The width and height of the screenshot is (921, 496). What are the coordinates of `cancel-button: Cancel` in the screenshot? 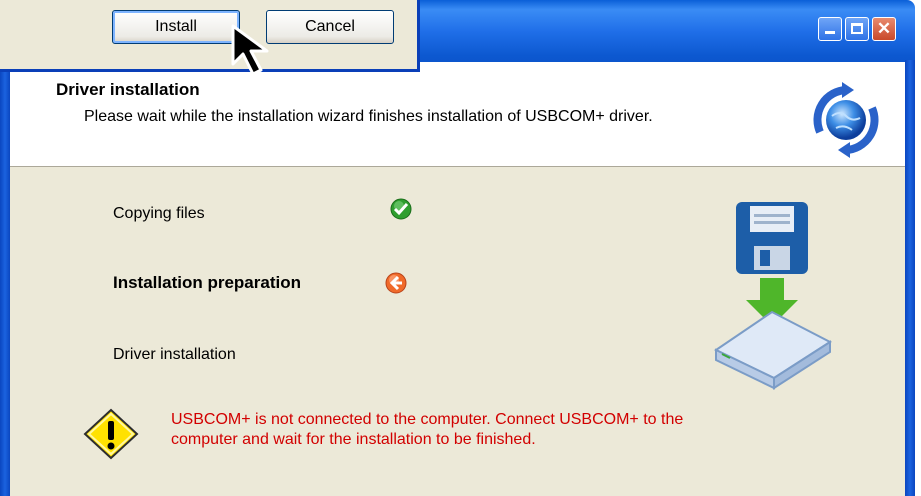 It's located at (330, 27).